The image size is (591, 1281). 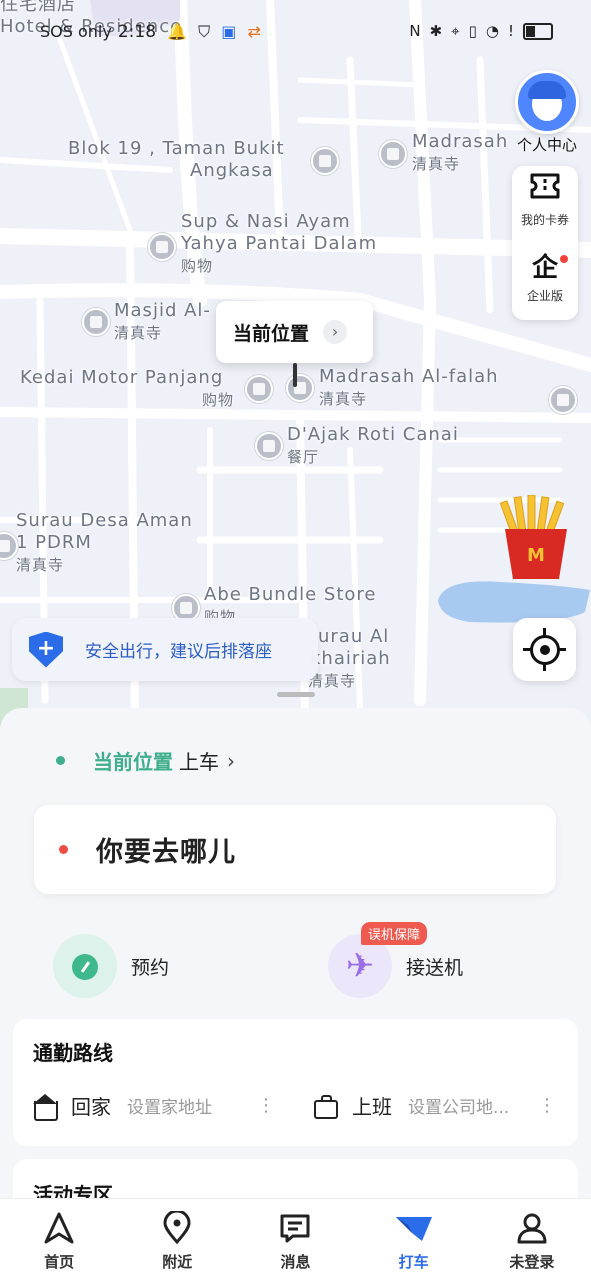 What do you see at coordinates (510, 31) in the screenshot?
I see `alert-icon: !` at bounding box center [510, 31].